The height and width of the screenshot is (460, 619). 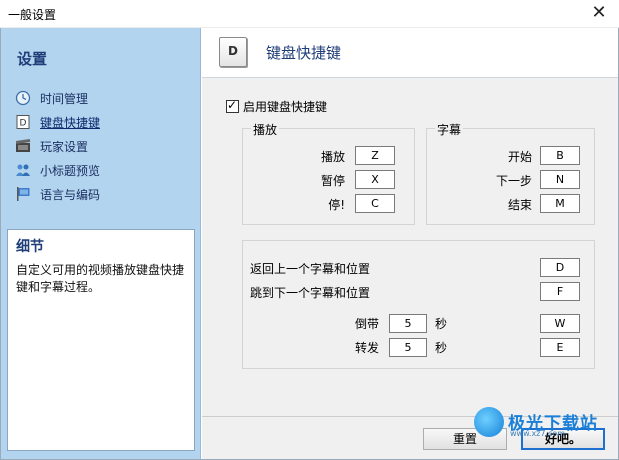 I want to click on checkbox: ✓, so click(x=232, y=105).